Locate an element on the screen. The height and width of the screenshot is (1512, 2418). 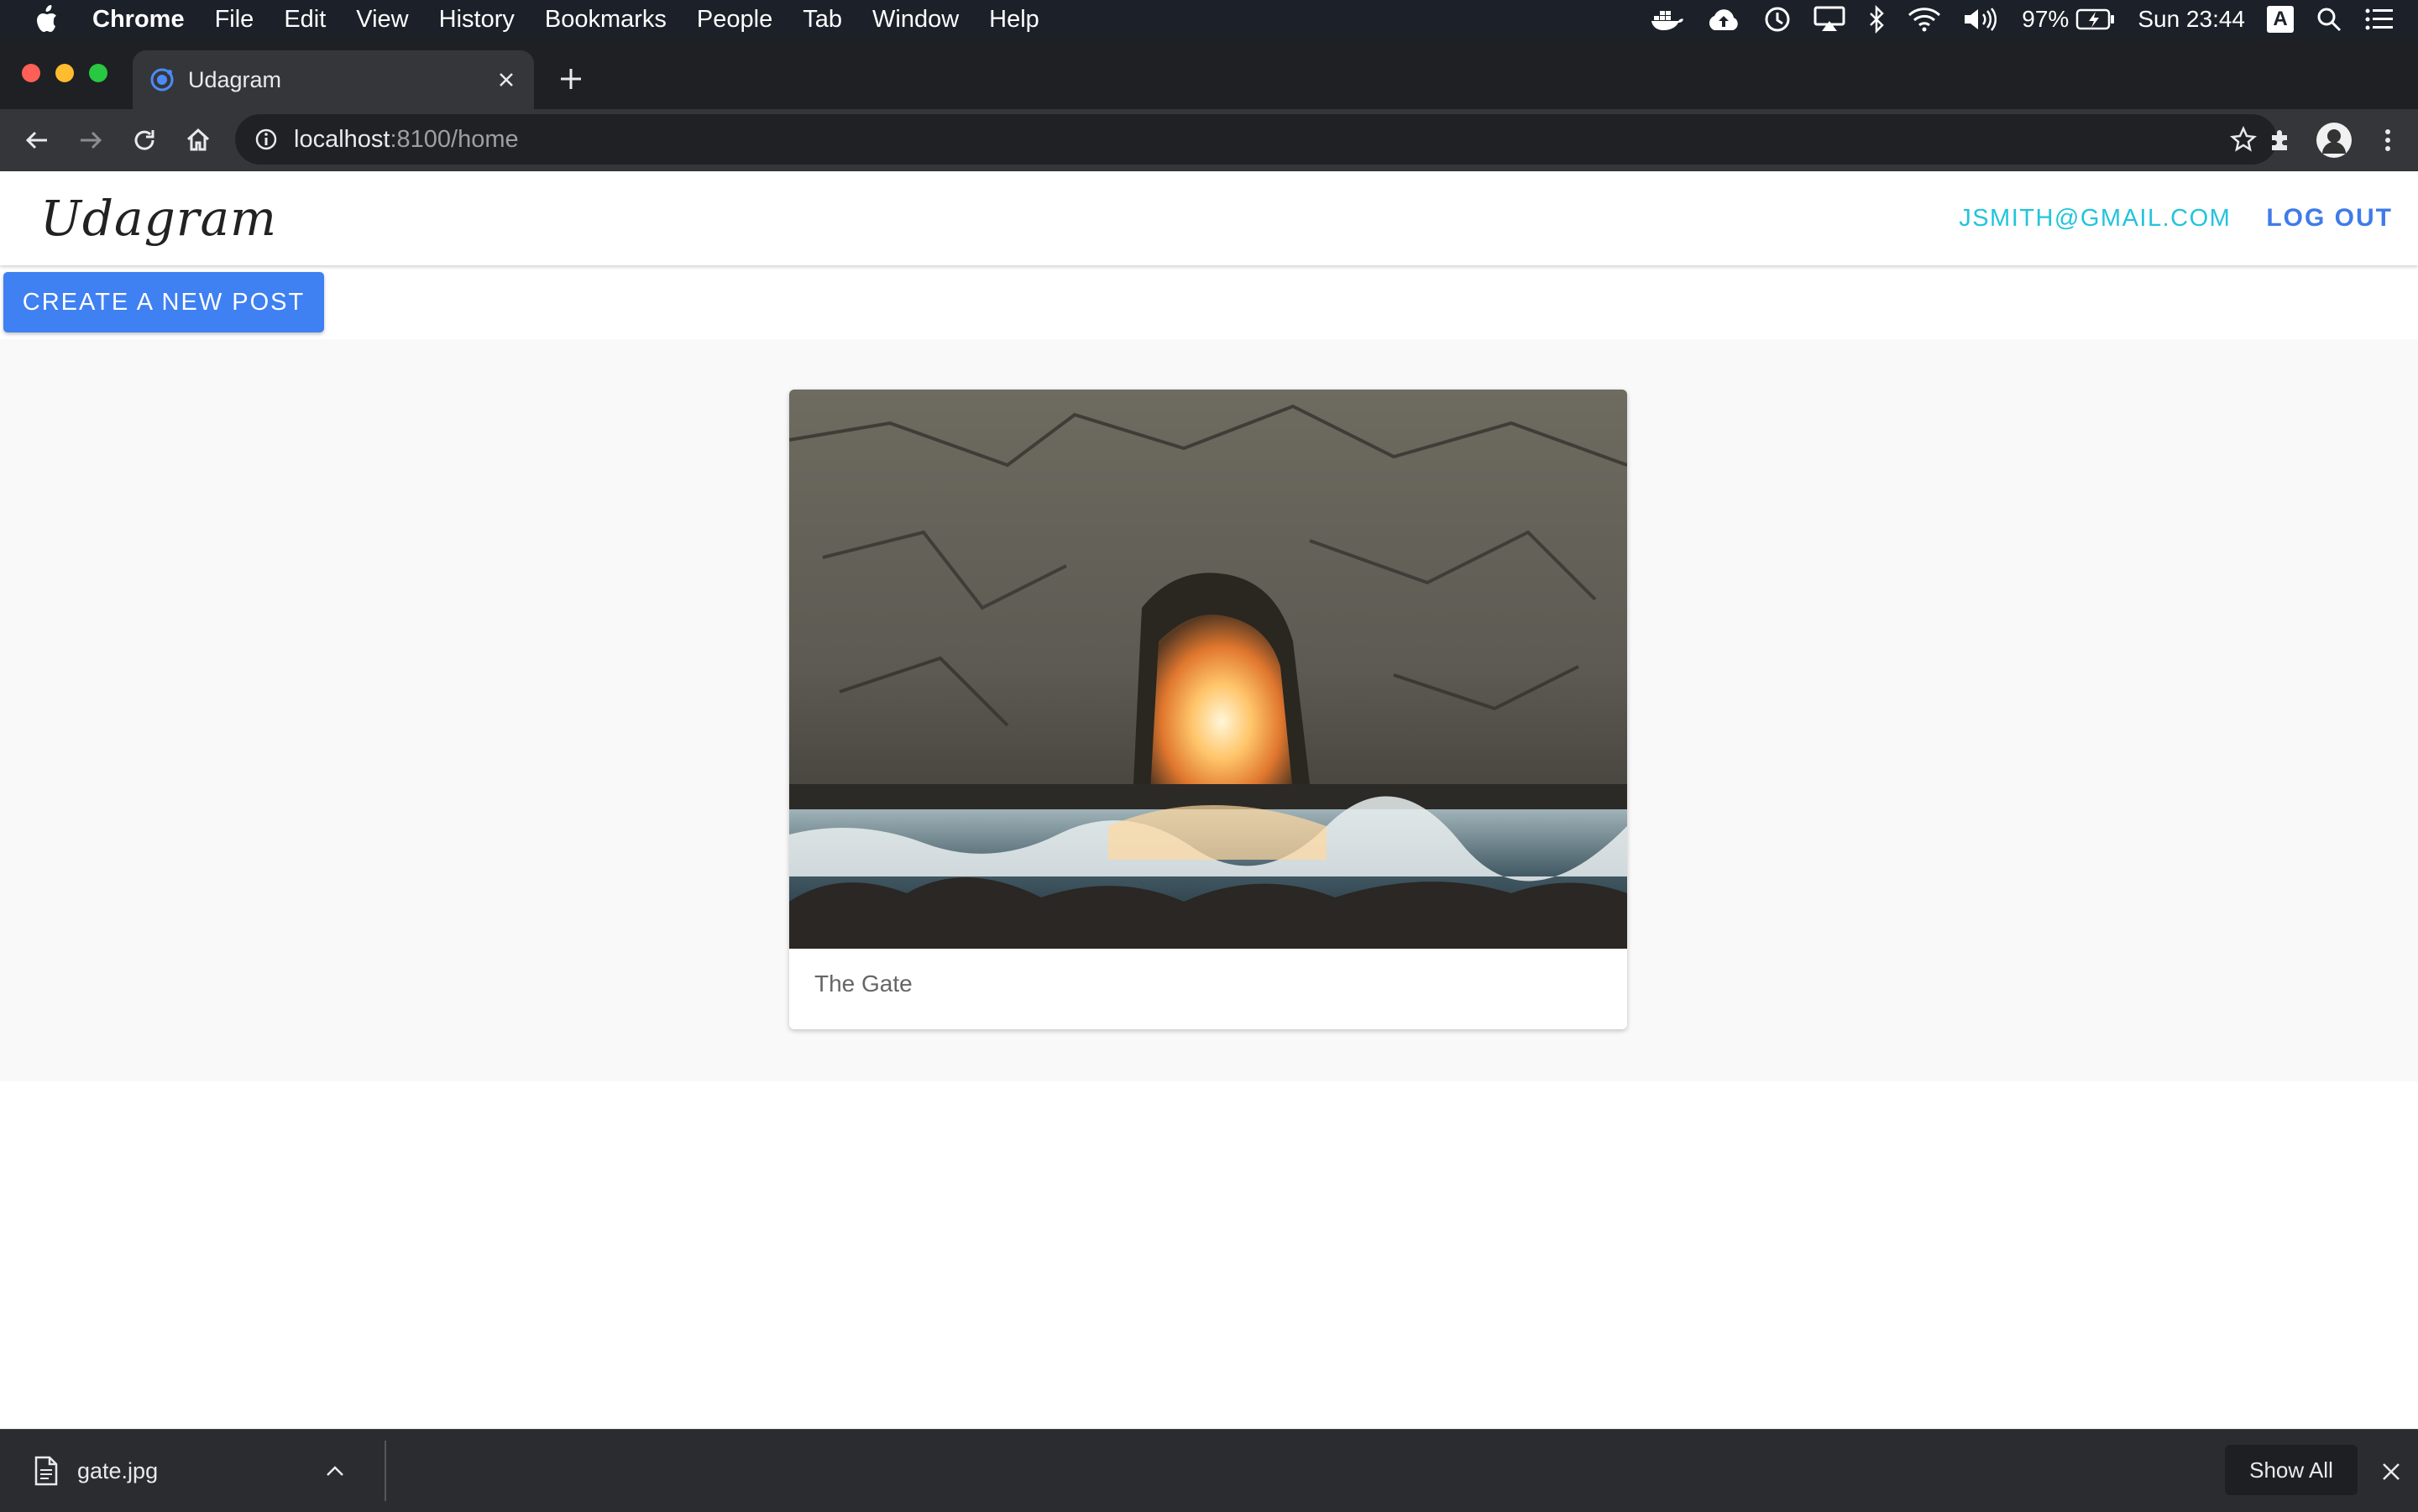
cloud-upload-icon is located at coordinates (1723, 19).